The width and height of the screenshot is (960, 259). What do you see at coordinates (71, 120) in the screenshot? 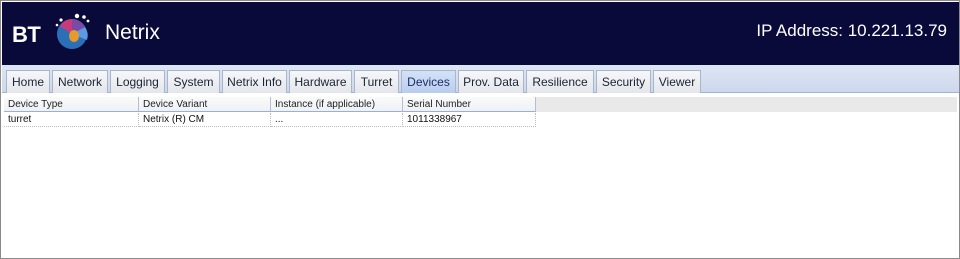
I see `cell-device-type: turret` at bounding box center [71, 120].